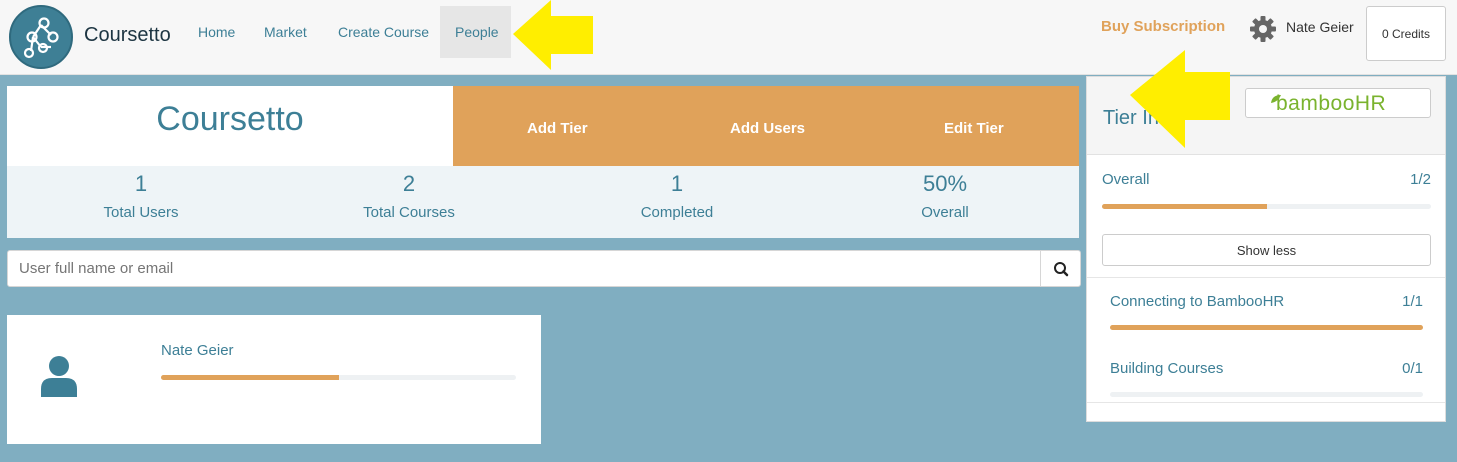 The image size is (1457, 462). What do you see at coordinates (1406, 33) in the screenshot?
I see `credits-button: 0 Credits` at bounding box center [1406, 33].